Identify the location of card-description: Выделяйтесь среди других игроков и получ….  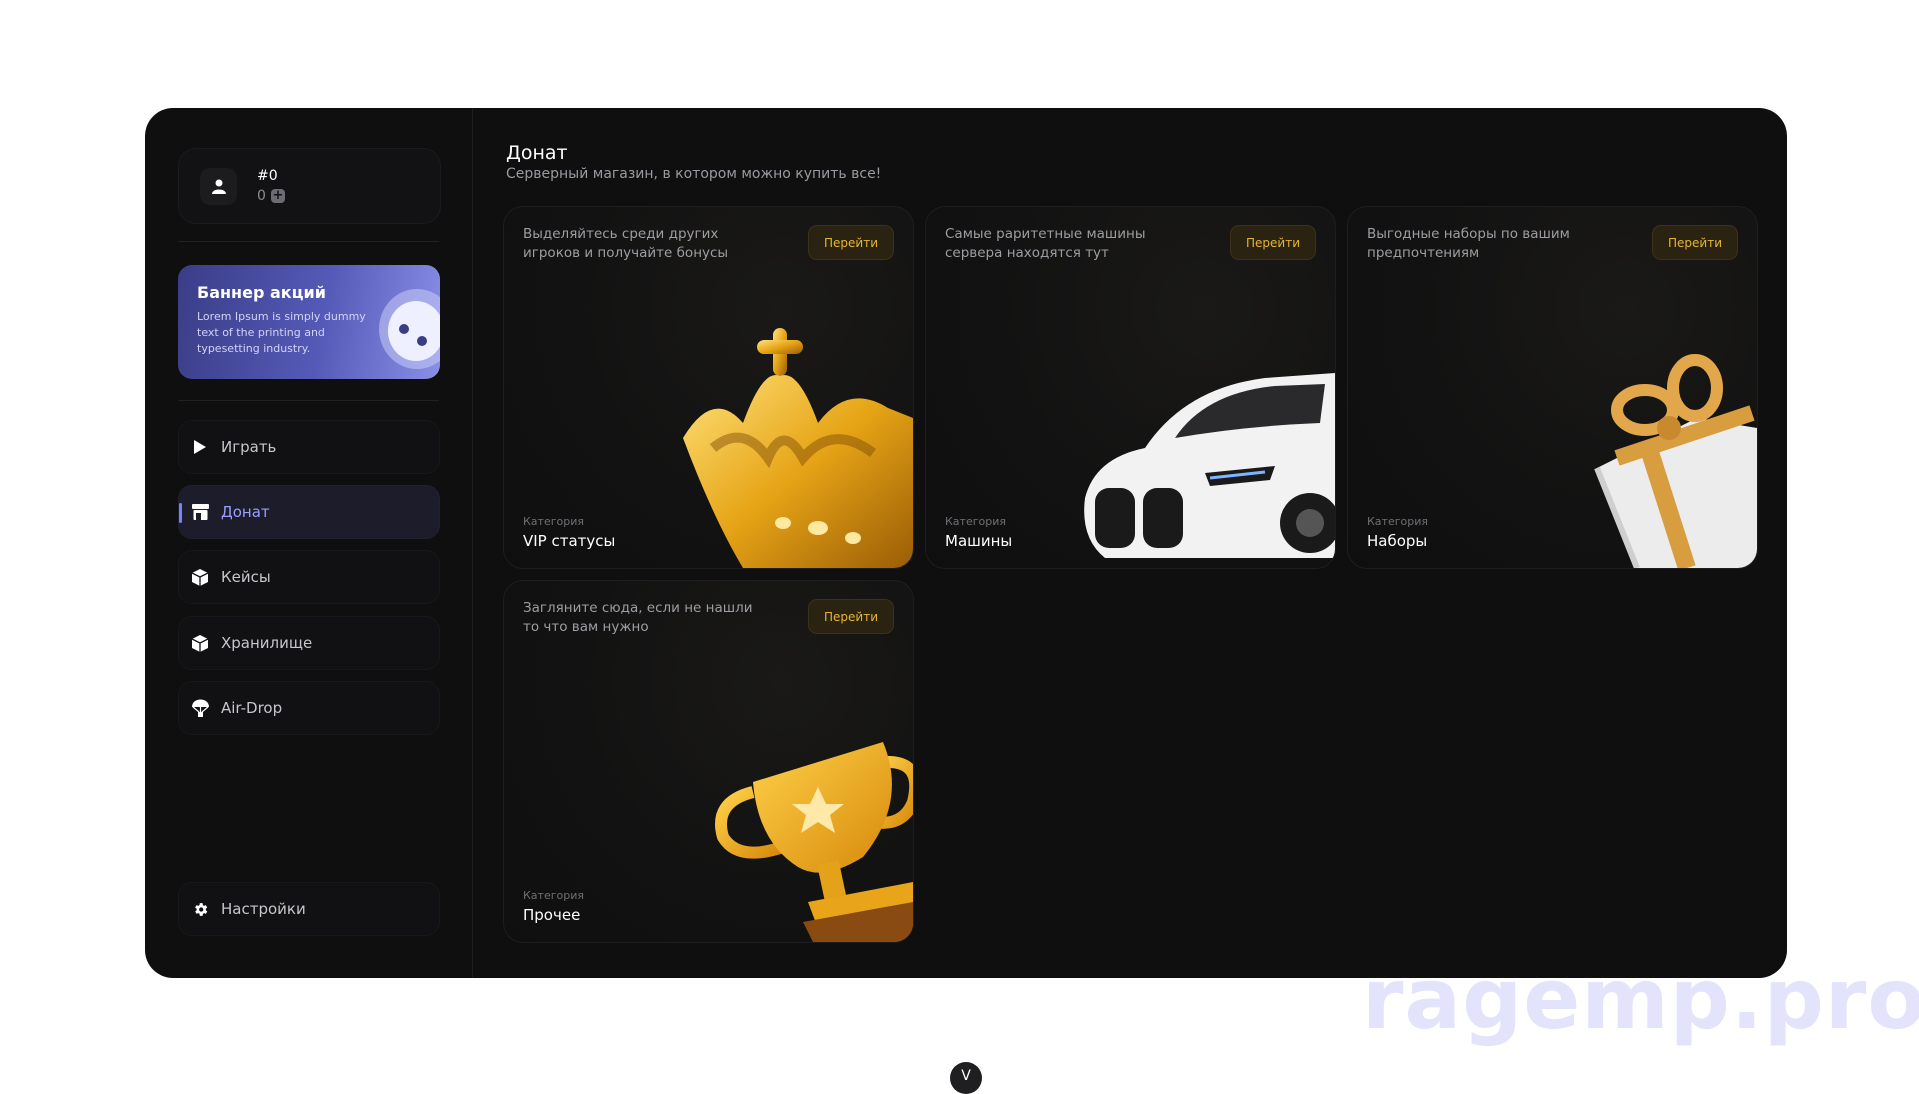
(626, 243).